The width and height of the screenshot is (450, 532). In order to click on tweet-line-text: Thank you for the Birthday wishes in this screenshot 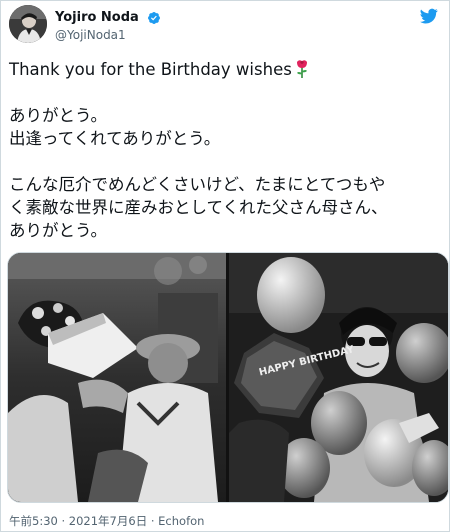, I will do `click(150, 69)`.